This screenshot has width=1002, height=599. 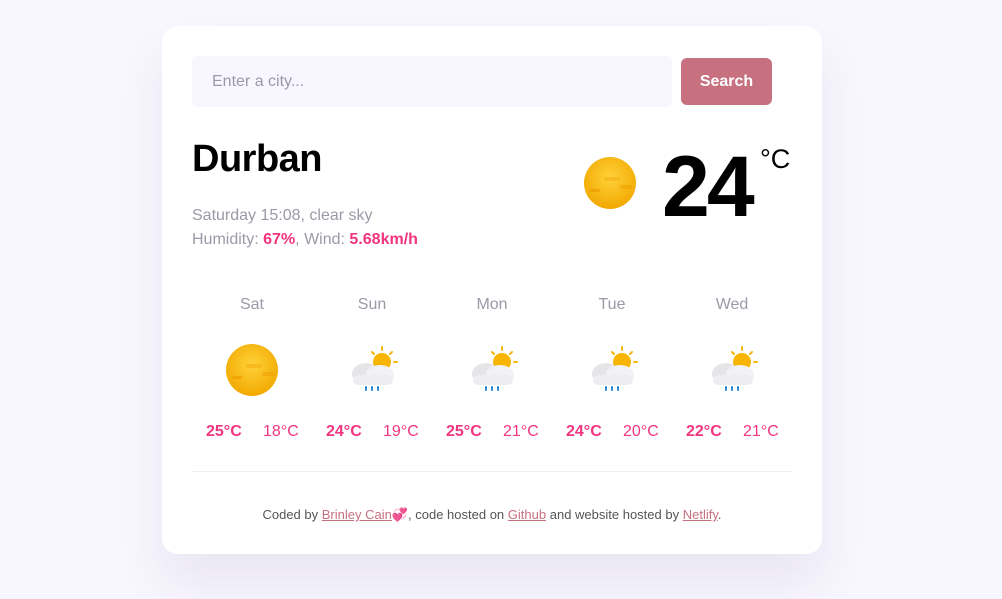 I want to click on footer-end: ., so click(x=719, y=514).